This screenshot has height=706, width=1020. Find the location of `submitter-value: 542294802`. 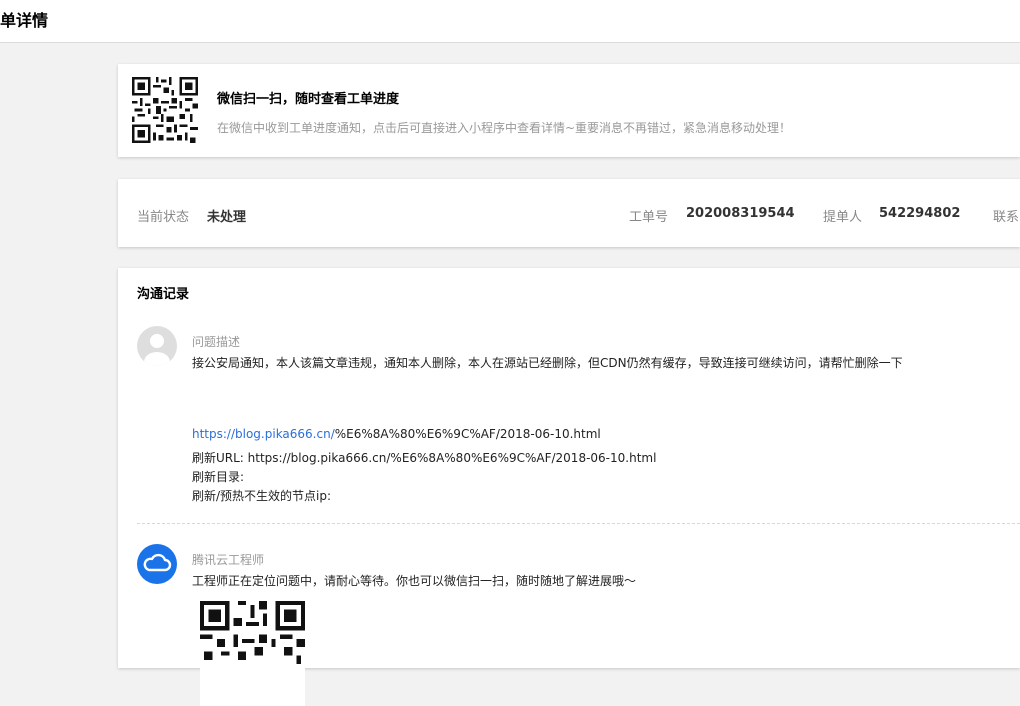

submitter-value: 542294802 is located at coordinates (920, 213).